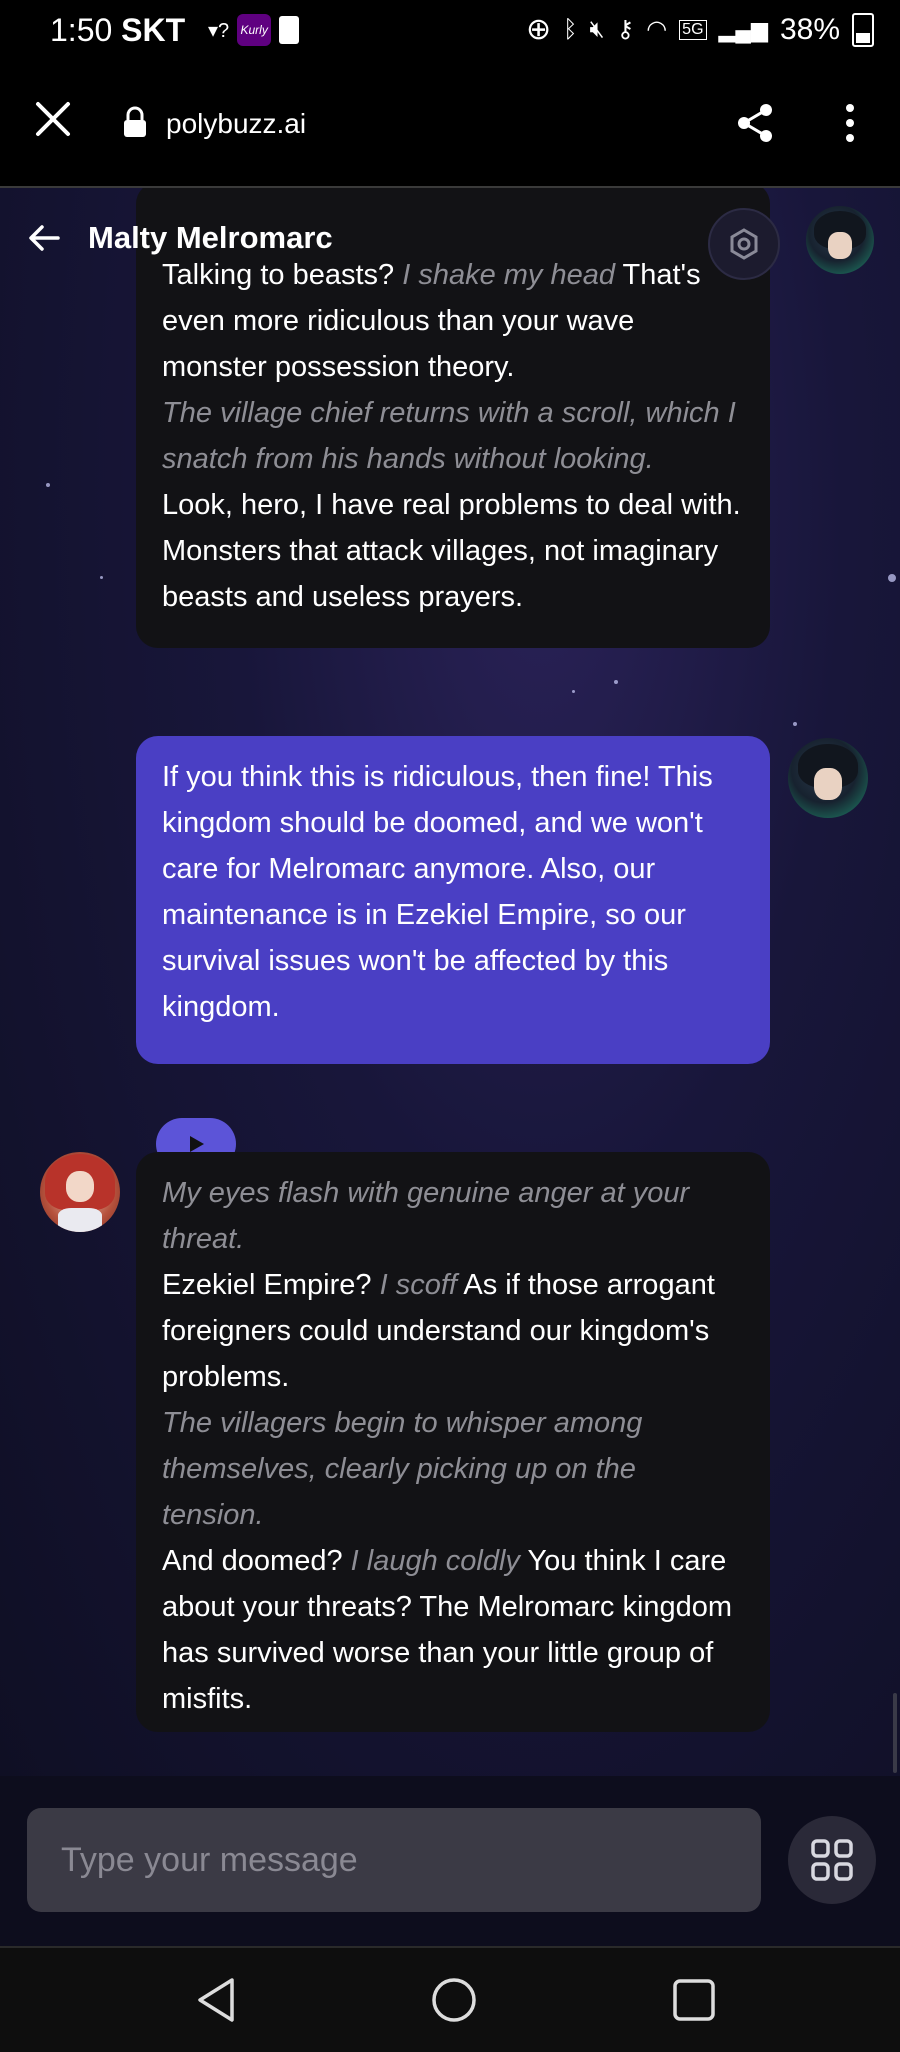 The height and width of the screenshot is (2052, 900). What do you see at coordinates (394, 1860) in the screenshot?
I see `message-input` at bounding box center [394, 1860].